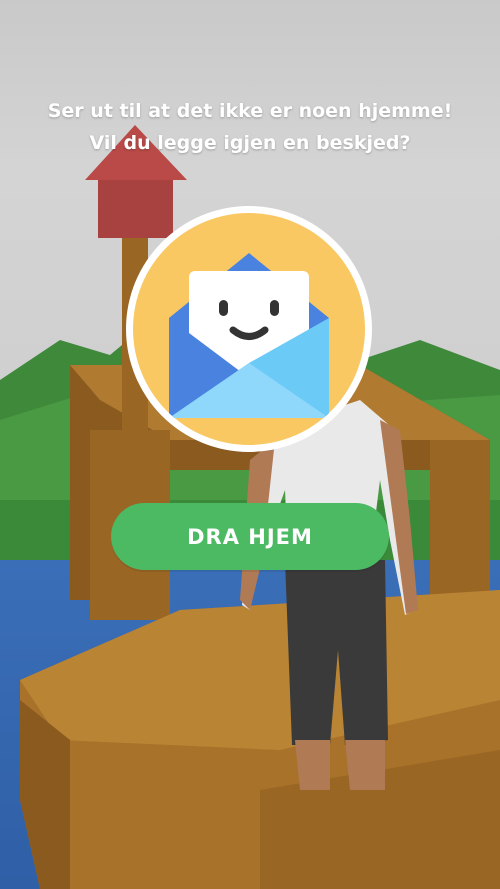 The image size is (500, 889). What do you see at coordinates (250, 111) in the screenshot?
I see `message-line-1: Ser ut til at det ikke er noen hjemme!` at bounding box center [250, 111].